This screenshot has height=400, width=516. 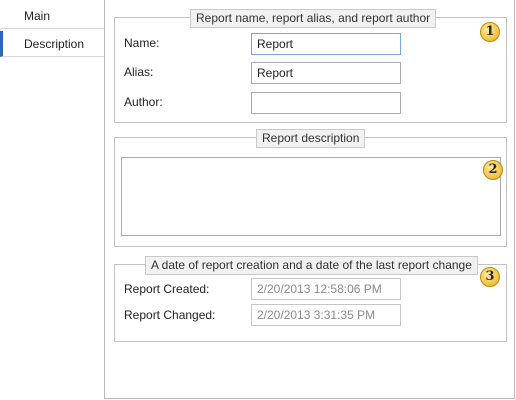 What do you see at coordinates (311, 138) in the screenshot?
I see `description-group-title: Report description` at bounding box center [311, 138].